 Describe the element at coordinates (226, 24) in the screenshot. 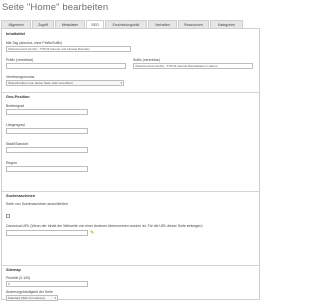

I see `tab-kategorien: Kategorien` at that location.